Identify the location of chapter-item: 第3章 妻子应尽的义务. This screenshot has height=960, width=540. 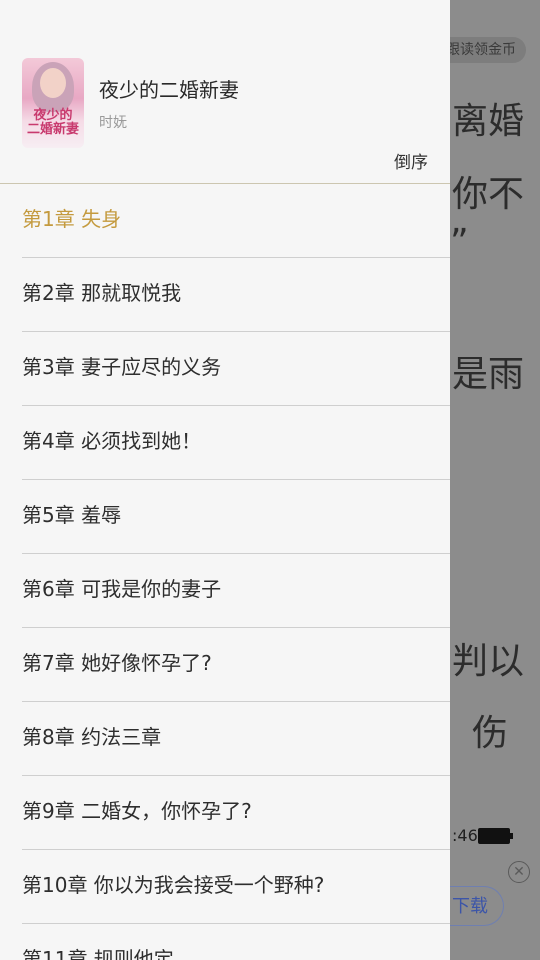
(236, 369).